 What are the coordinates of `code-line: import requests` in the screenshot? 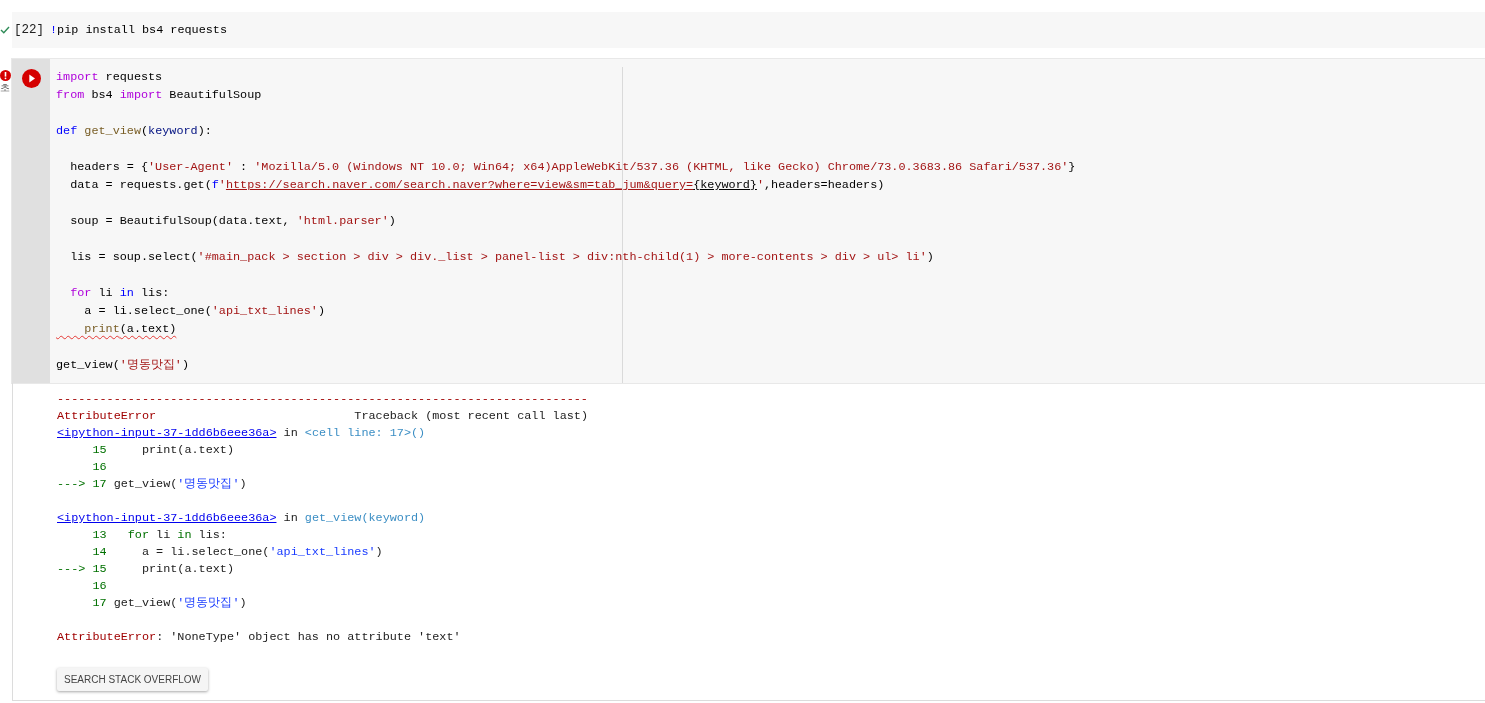 It's located at (109, 77).